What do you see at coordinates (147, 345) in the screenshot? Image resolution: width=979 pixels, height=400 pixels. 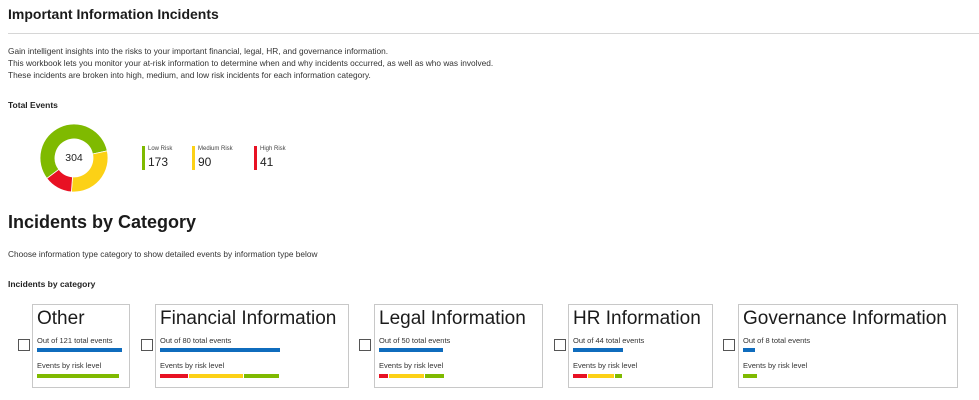 I see `category-checkbox-financial` at bounding box center [147, 345].